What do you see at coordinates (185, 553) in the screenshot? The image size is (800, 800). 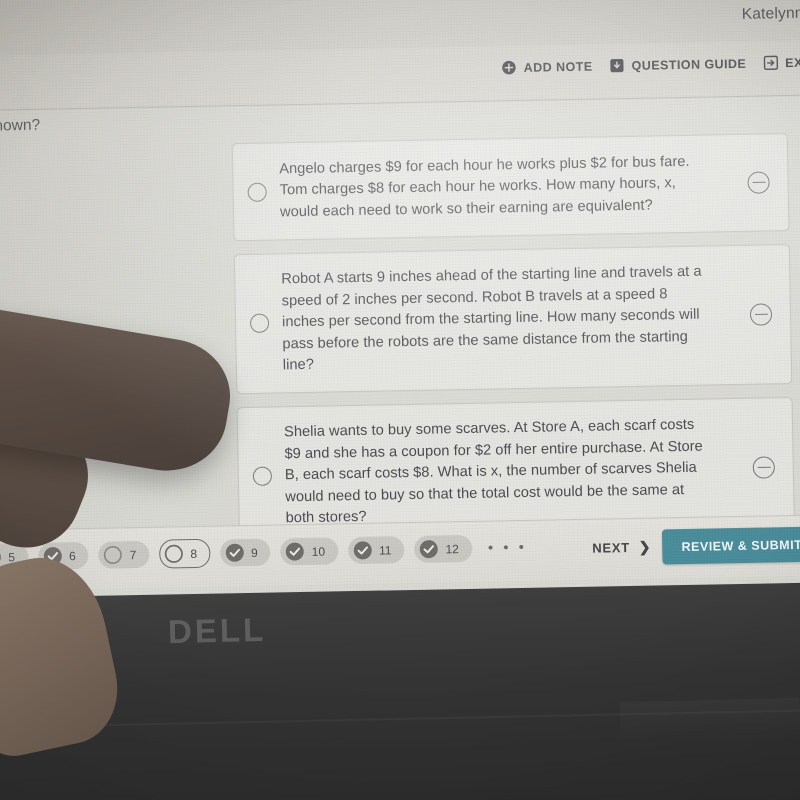 I see `question-nav-item-8-current: 8` at bounding box center [185, 553].